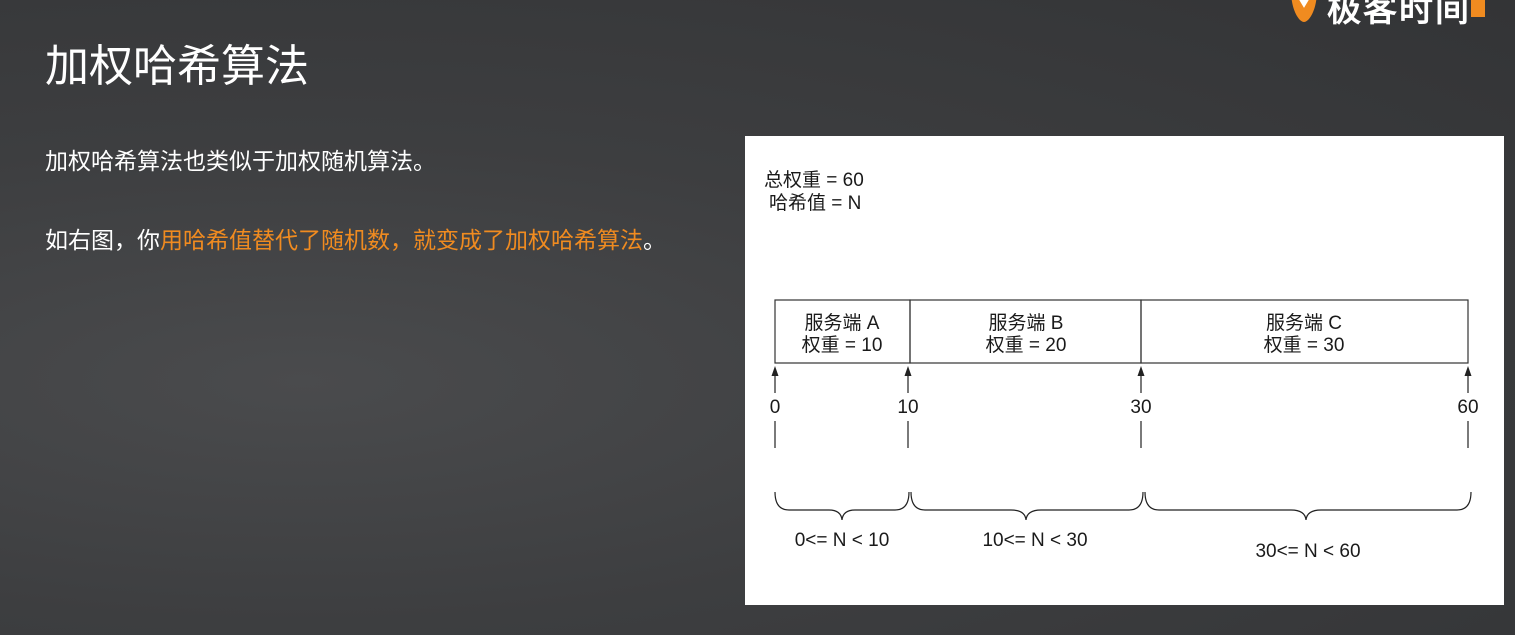 This screenshot has height=635, width=1515. What do you see at coordinates (1026, 323) in the screenshot?
I see `server-b-name: 服务端 B` at bounding box center [1026, 323].